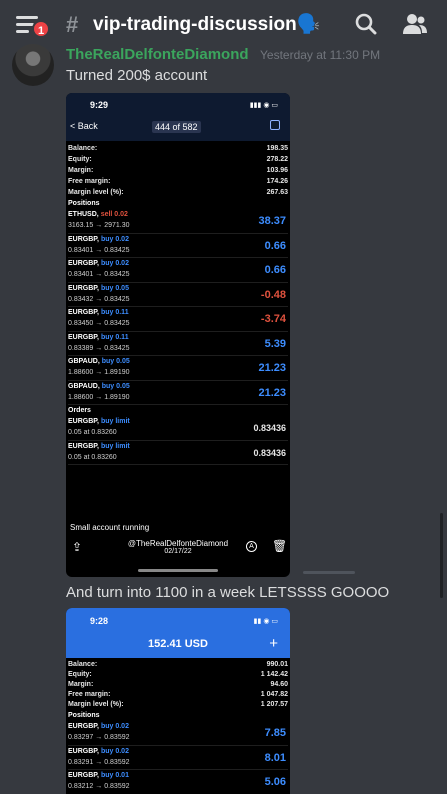 The height and width of the screenshot is (794, 447). I want to click on photo-pager: 444 of 582, so click(176, 127).